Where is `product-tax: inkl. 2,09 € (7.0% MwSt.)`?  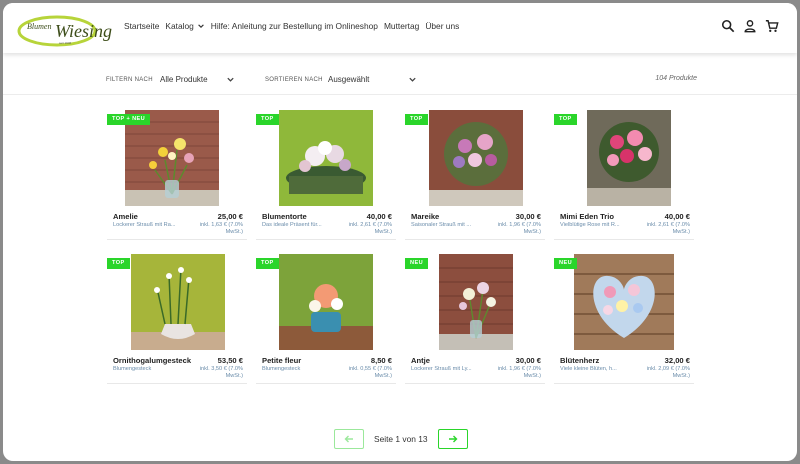
product-tax: inkl. 2,09 € (7.0% MwSt.) is located at coordinates (668, 373).